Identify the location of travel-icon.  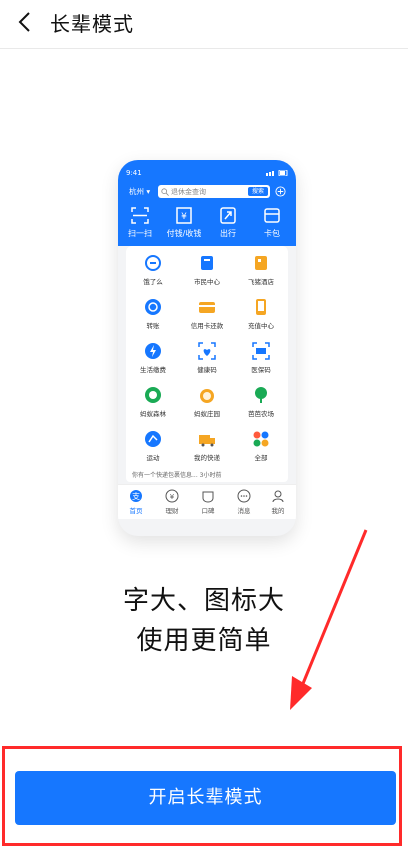
(228, 215).